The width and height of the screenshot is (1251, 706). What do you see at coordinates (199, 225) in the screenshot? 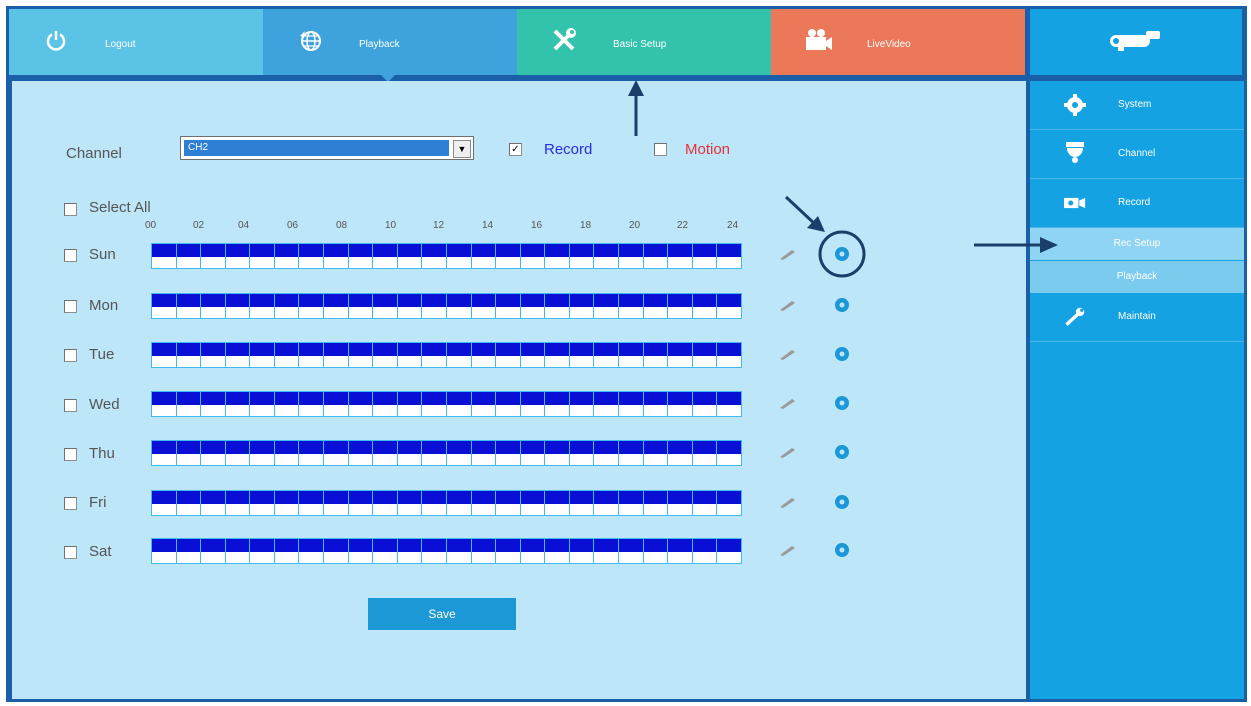
I see `hour-label: 02` at bounding box center [199, 225].